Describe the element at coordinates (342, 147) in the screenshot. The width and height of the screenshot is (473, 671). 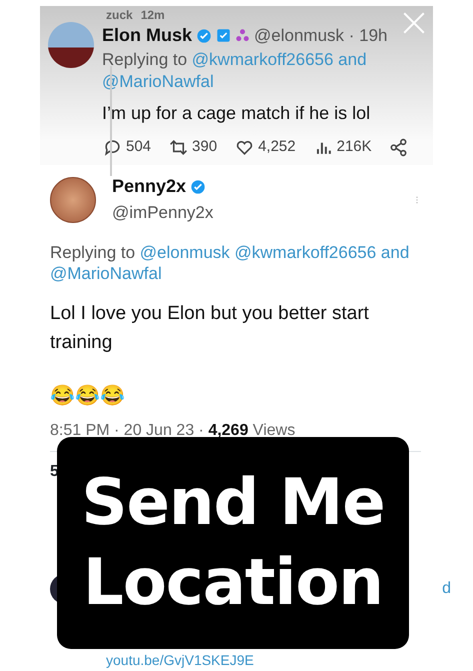
I see `views-button: 216K` at that location.